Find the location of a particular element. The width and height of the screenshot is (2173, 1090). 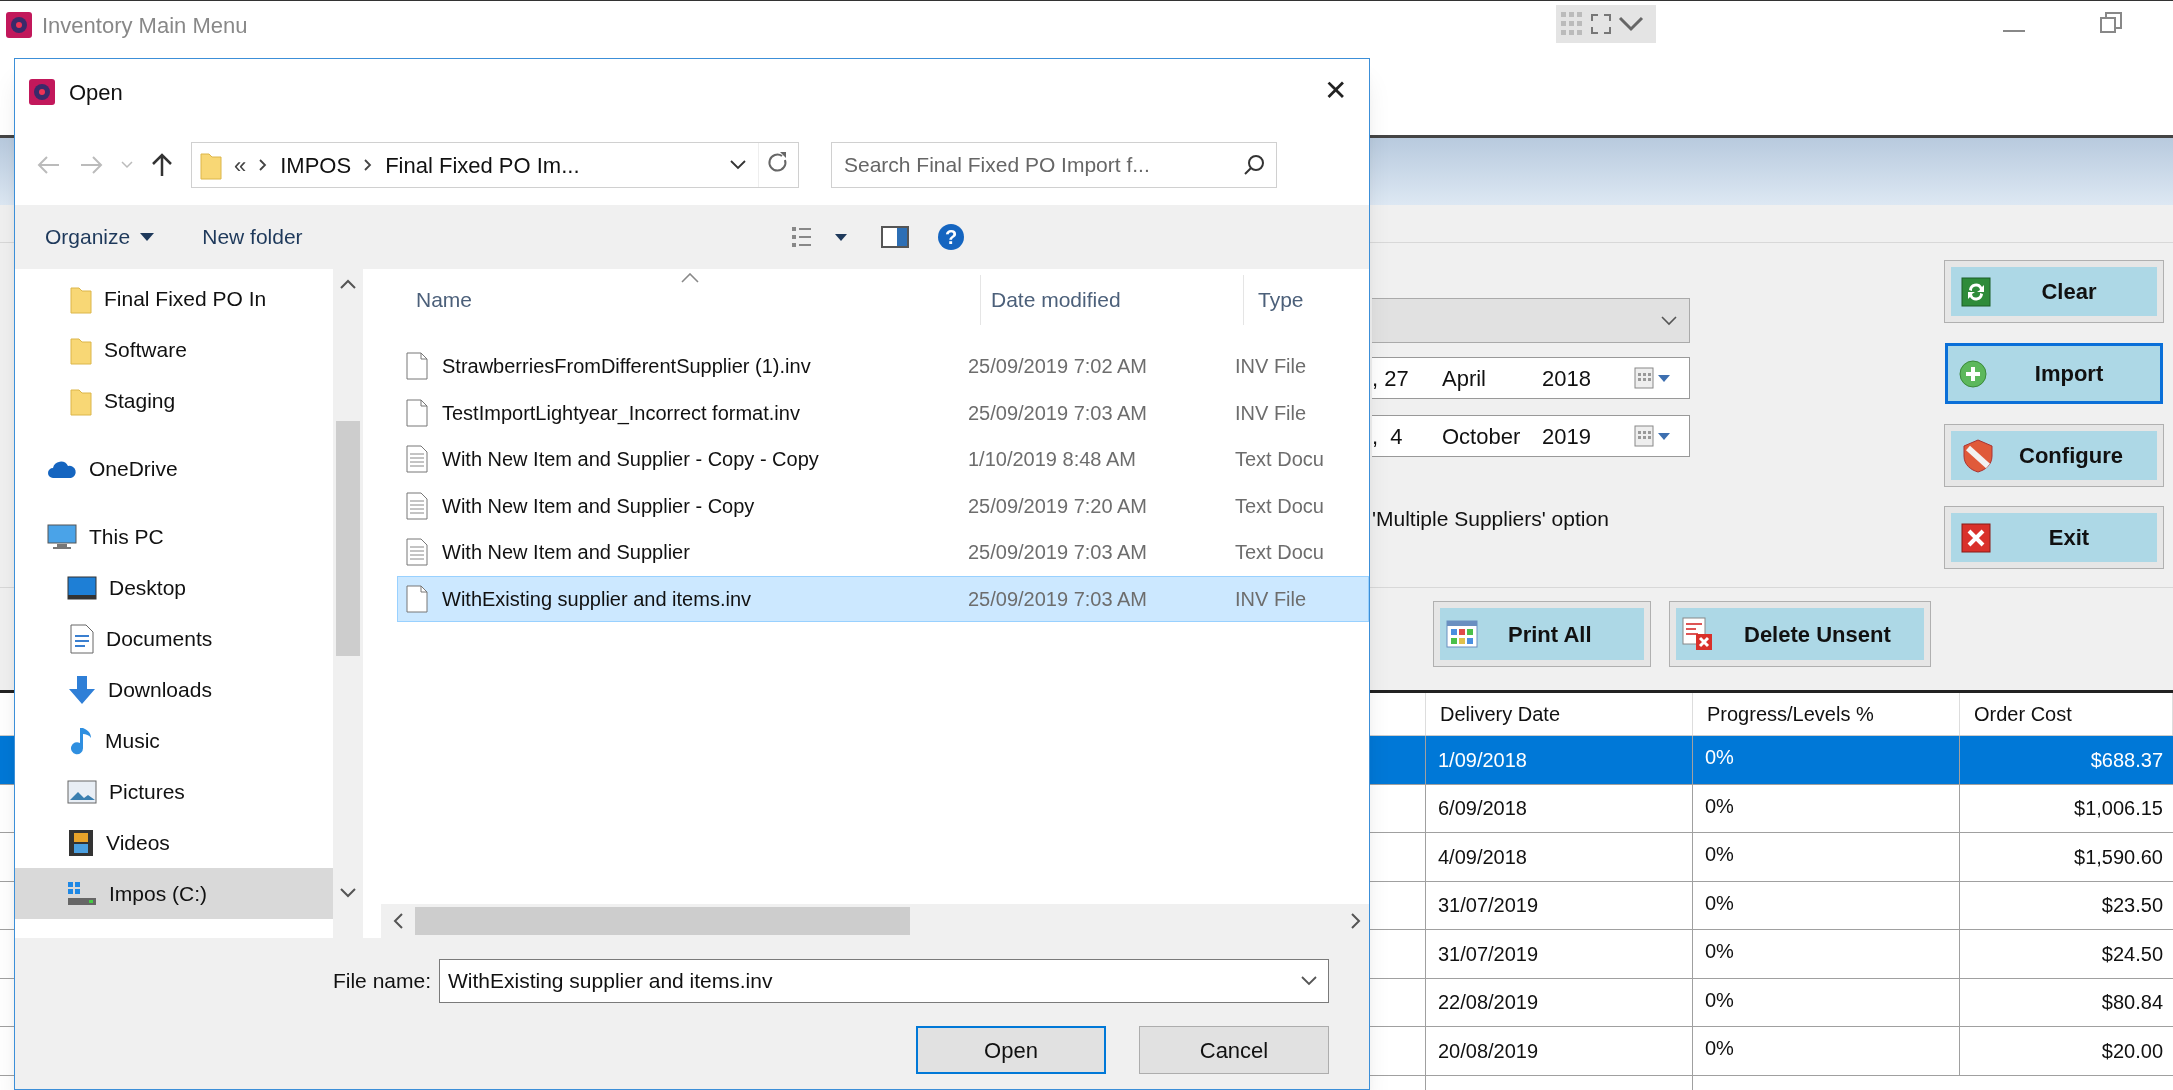

nav-item: Music is located at coordinates (174, 740).